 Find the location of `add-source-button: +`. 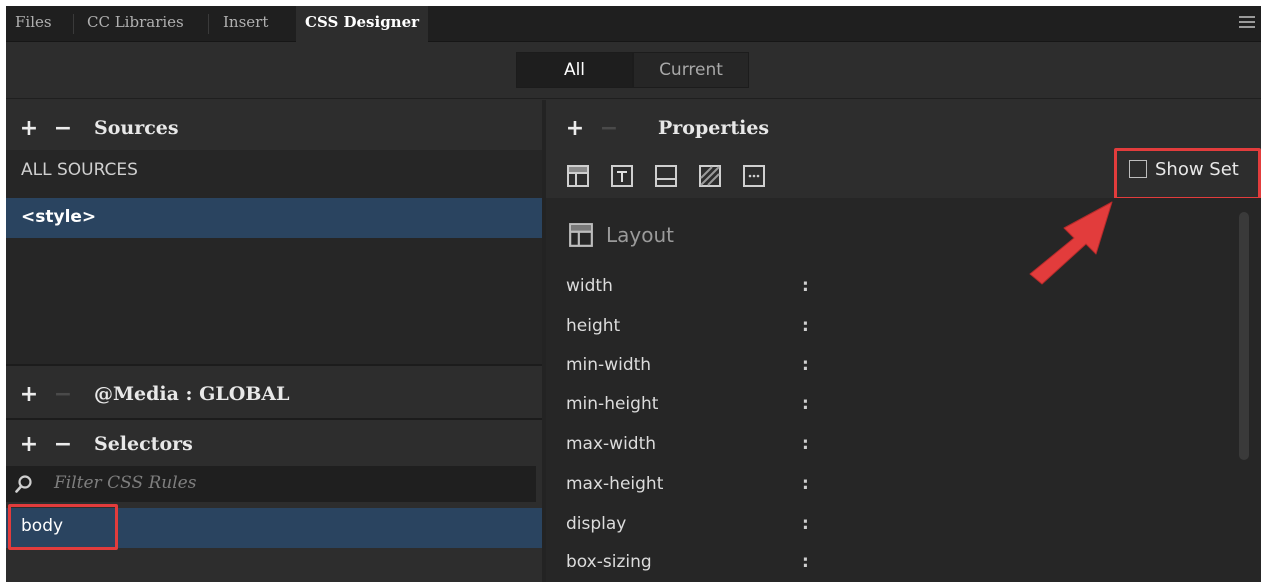

add-source-button: + is located at coordinates (29, 128).